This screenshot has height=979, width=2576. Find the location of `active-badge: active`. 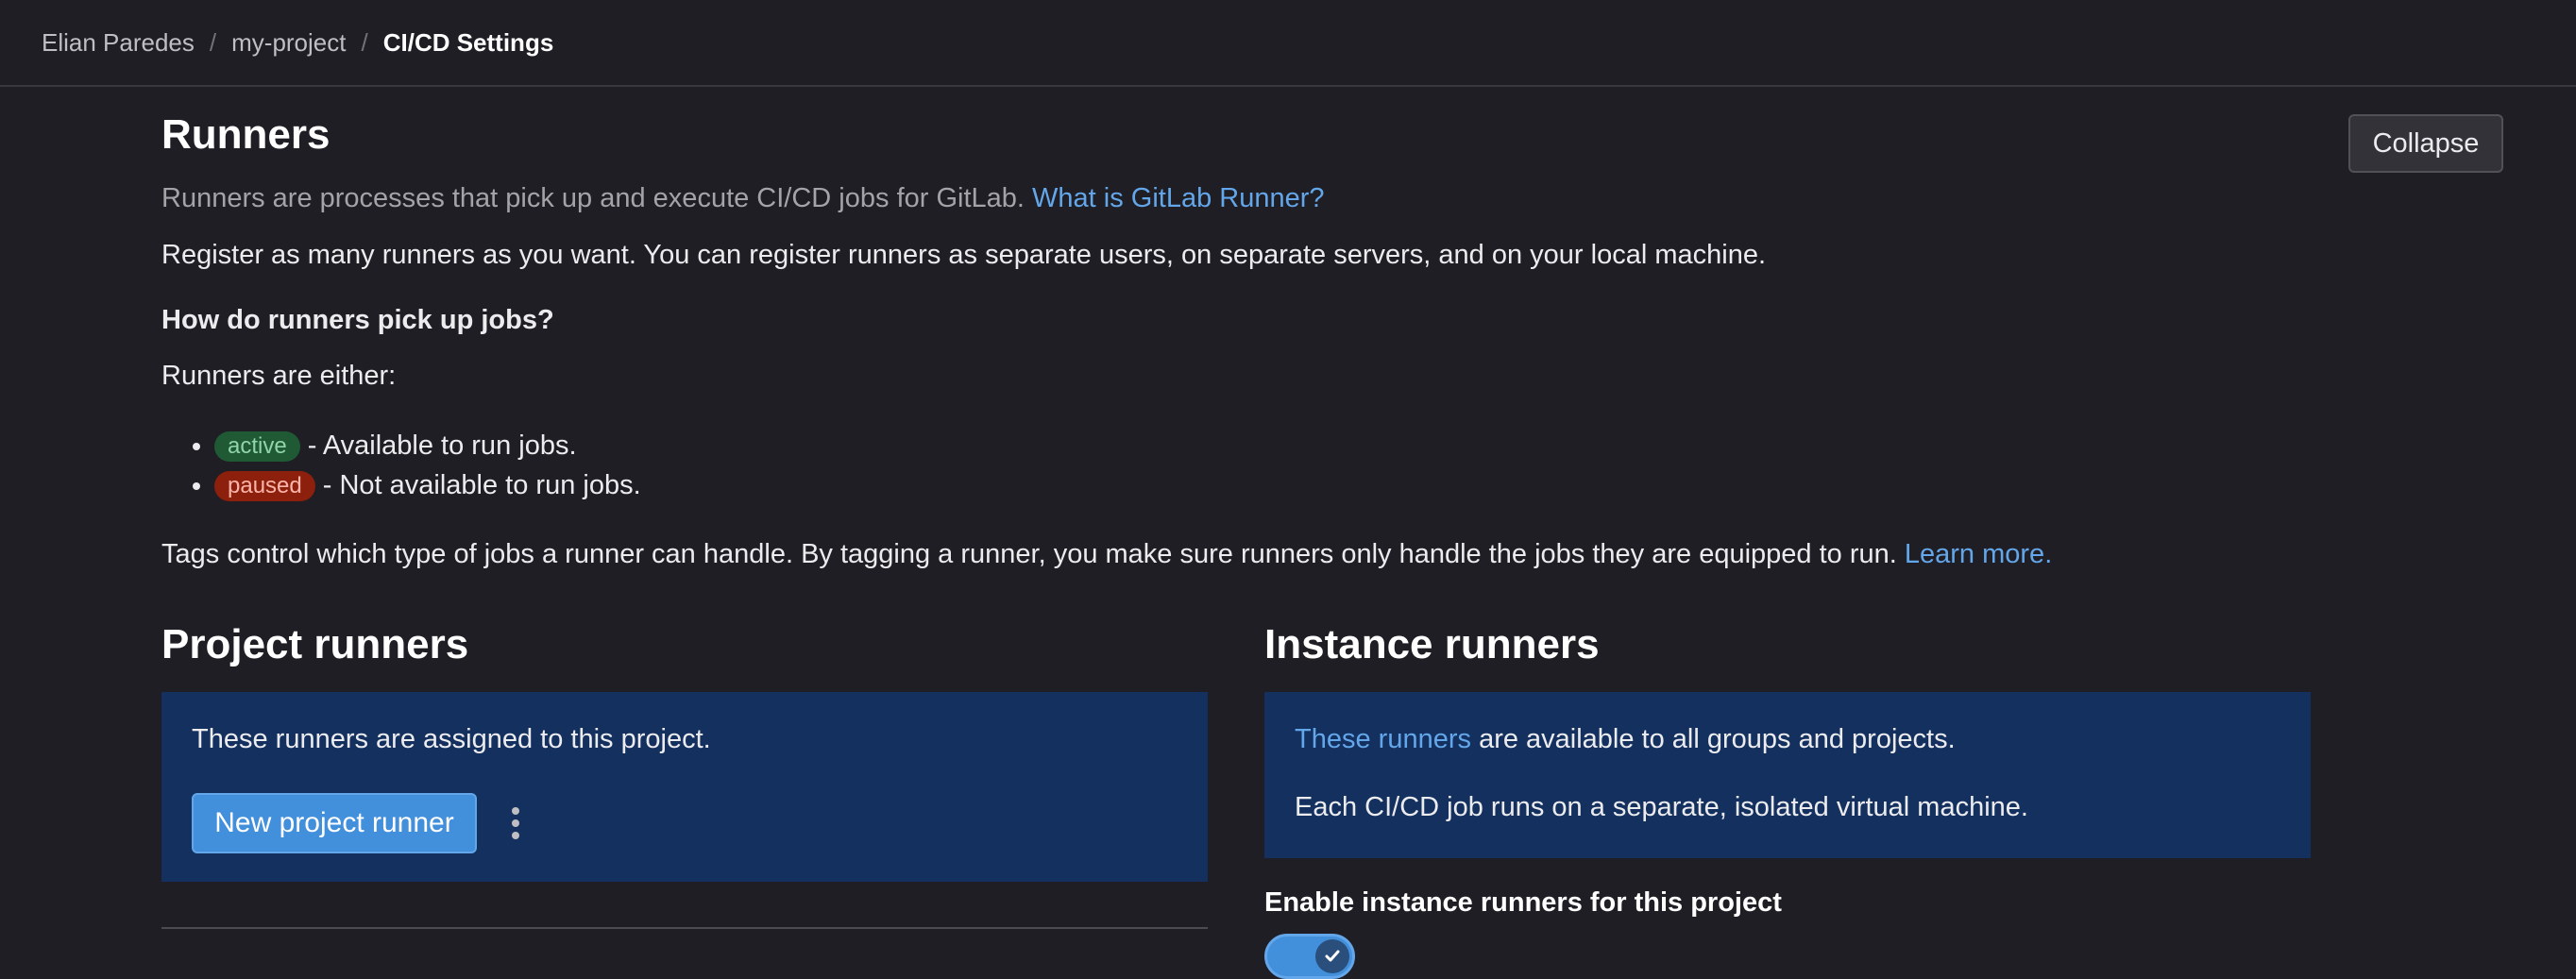

active-badge: active is located at coordinates (257, 447).